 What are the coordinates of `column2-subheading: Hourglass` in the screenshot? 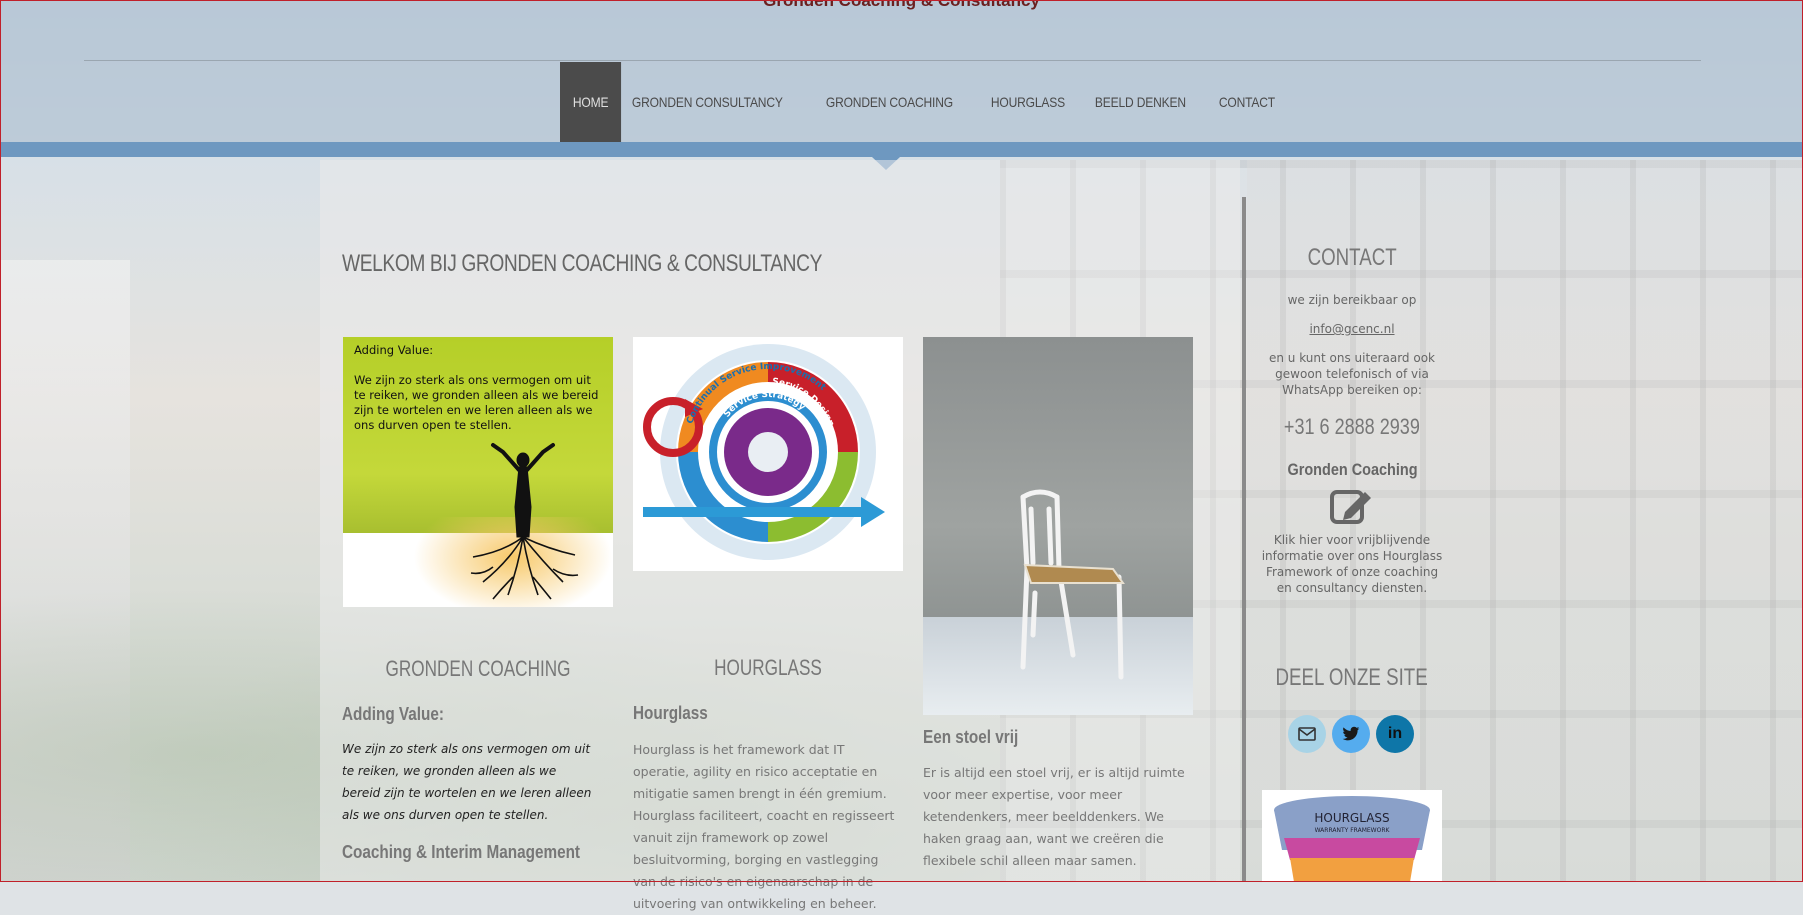 It's located at (670, 713).